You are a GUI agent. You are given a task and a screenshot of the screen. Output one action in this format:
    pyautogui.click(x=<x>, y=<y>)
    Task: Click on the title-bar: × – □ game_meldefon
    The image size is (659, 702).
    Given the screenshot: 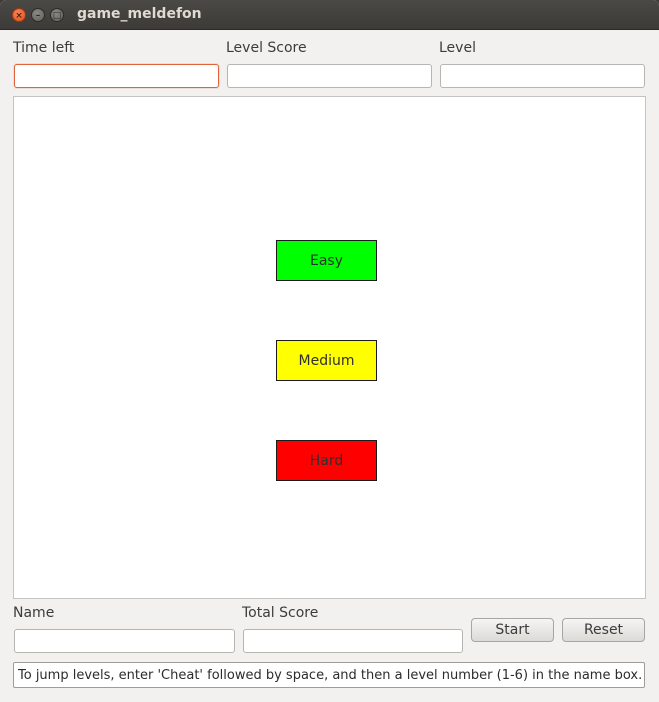 What is the action you would take?
    pyautogui.click(x=329, y=15)
    